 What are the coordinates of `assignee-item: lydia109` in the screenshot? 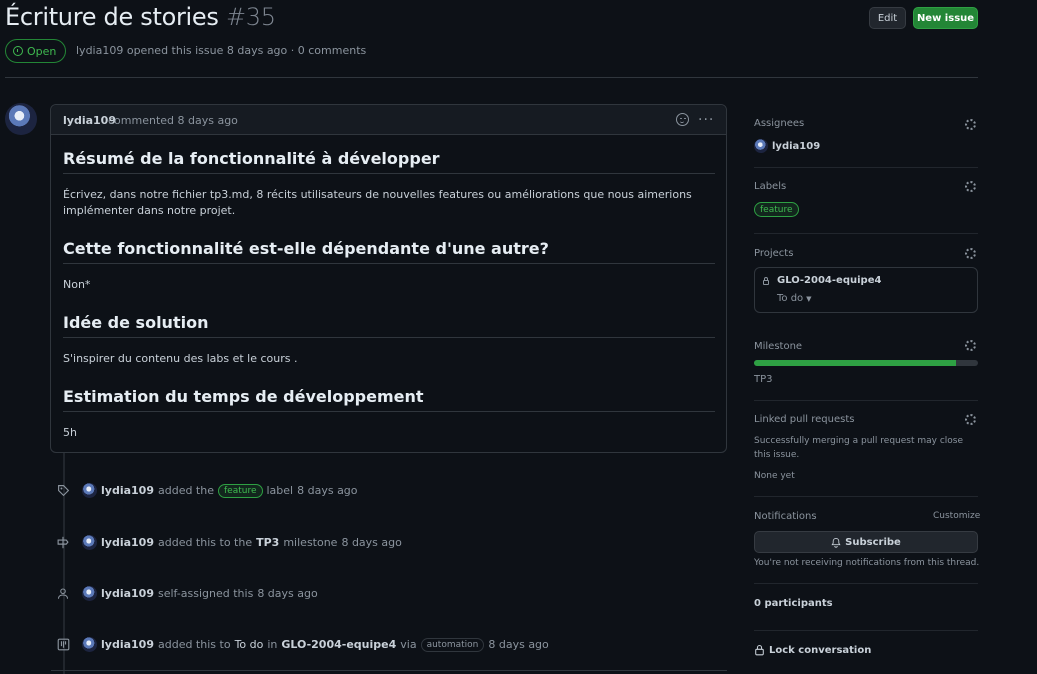 It's located at (787, 146).